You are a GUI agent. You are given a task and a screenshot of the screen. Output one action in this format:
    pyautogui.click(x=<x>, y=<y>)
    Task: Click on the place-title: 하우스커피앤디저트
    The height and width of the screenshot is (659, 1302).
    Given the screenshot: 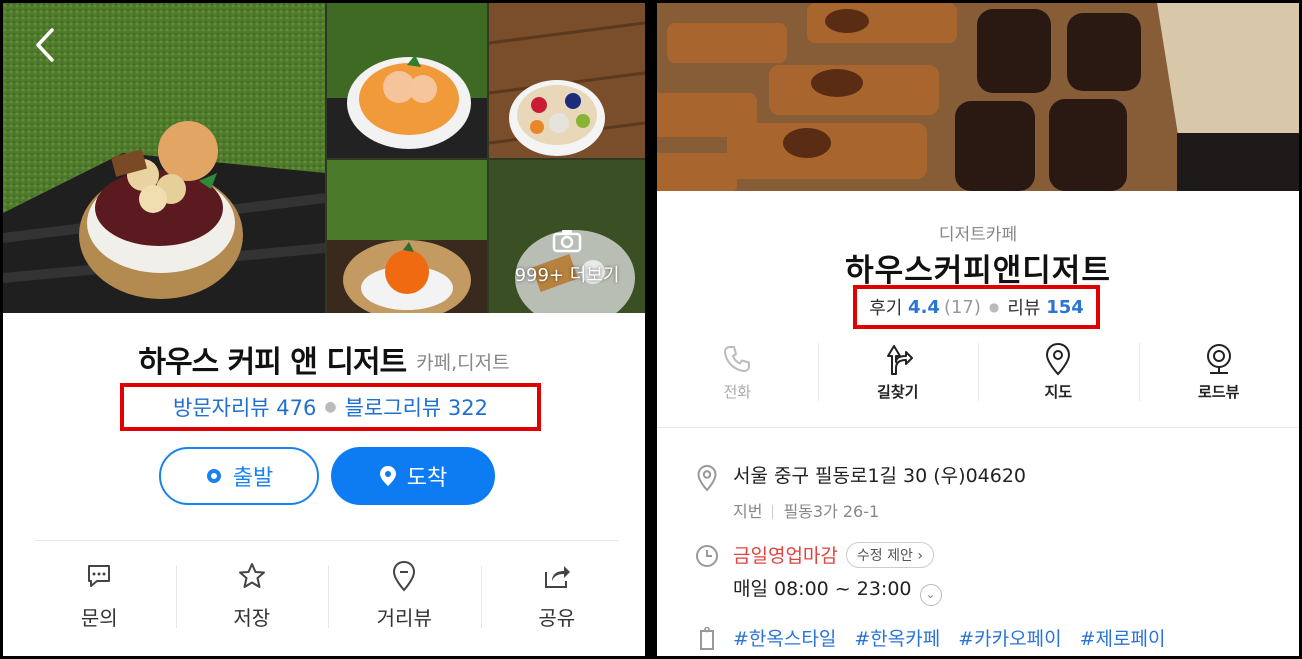 What is the action you would take?
    pyautogui.click(x=978, y=271)
    